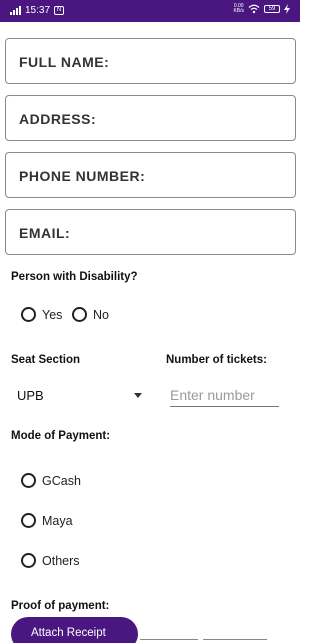  Describe the element at coordinates (287, 9) in the screenshot. I see `charging-icon` at that location.